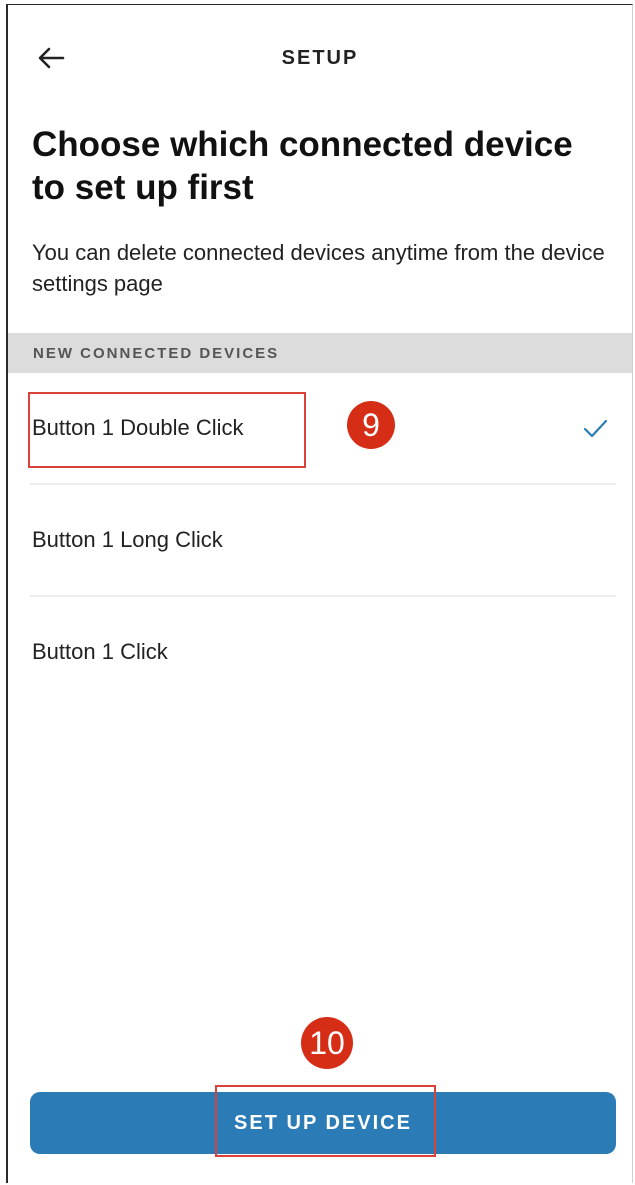 The height and width of the screenshot is (1185, 635). I want to click on device-item-label: Button 1 Double Click, so click(138, 427).